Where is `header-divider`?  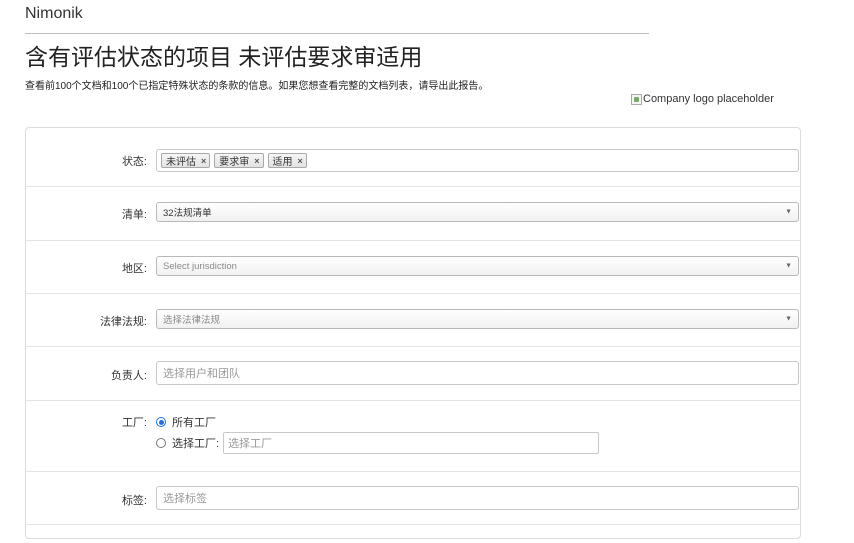 header-divider is located at coordinates (337, 33).